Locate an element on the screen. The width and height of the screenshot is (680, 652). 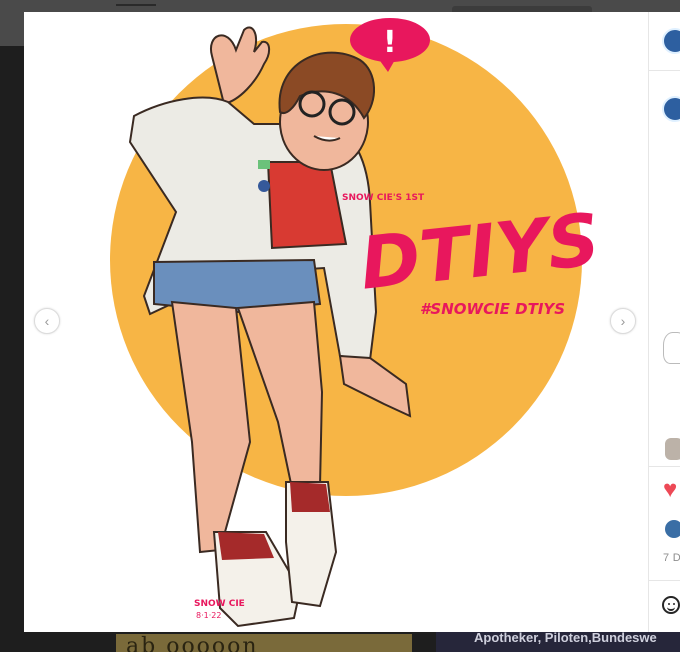
artwork-date: 8·1·22 is located at coordinates (208, 615).